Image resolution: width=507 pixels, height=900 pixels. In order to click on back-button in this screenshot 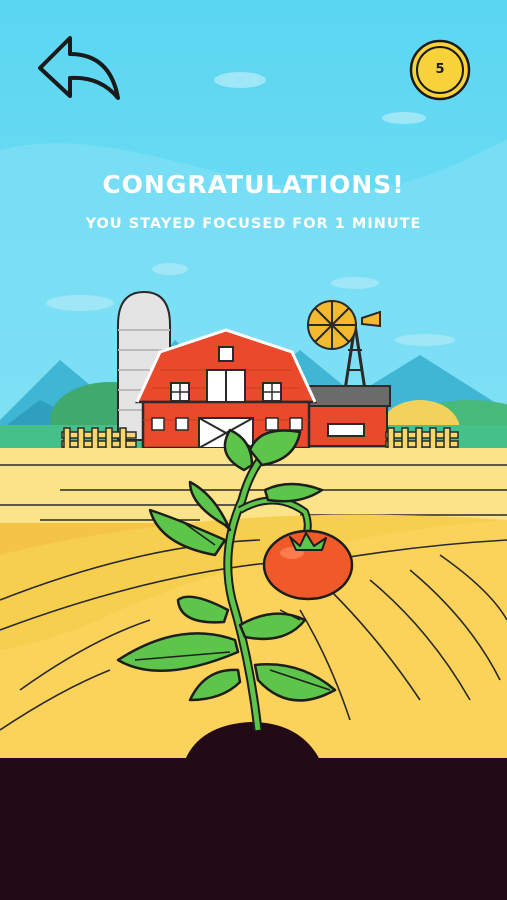, I will do `click(79, 69)`.